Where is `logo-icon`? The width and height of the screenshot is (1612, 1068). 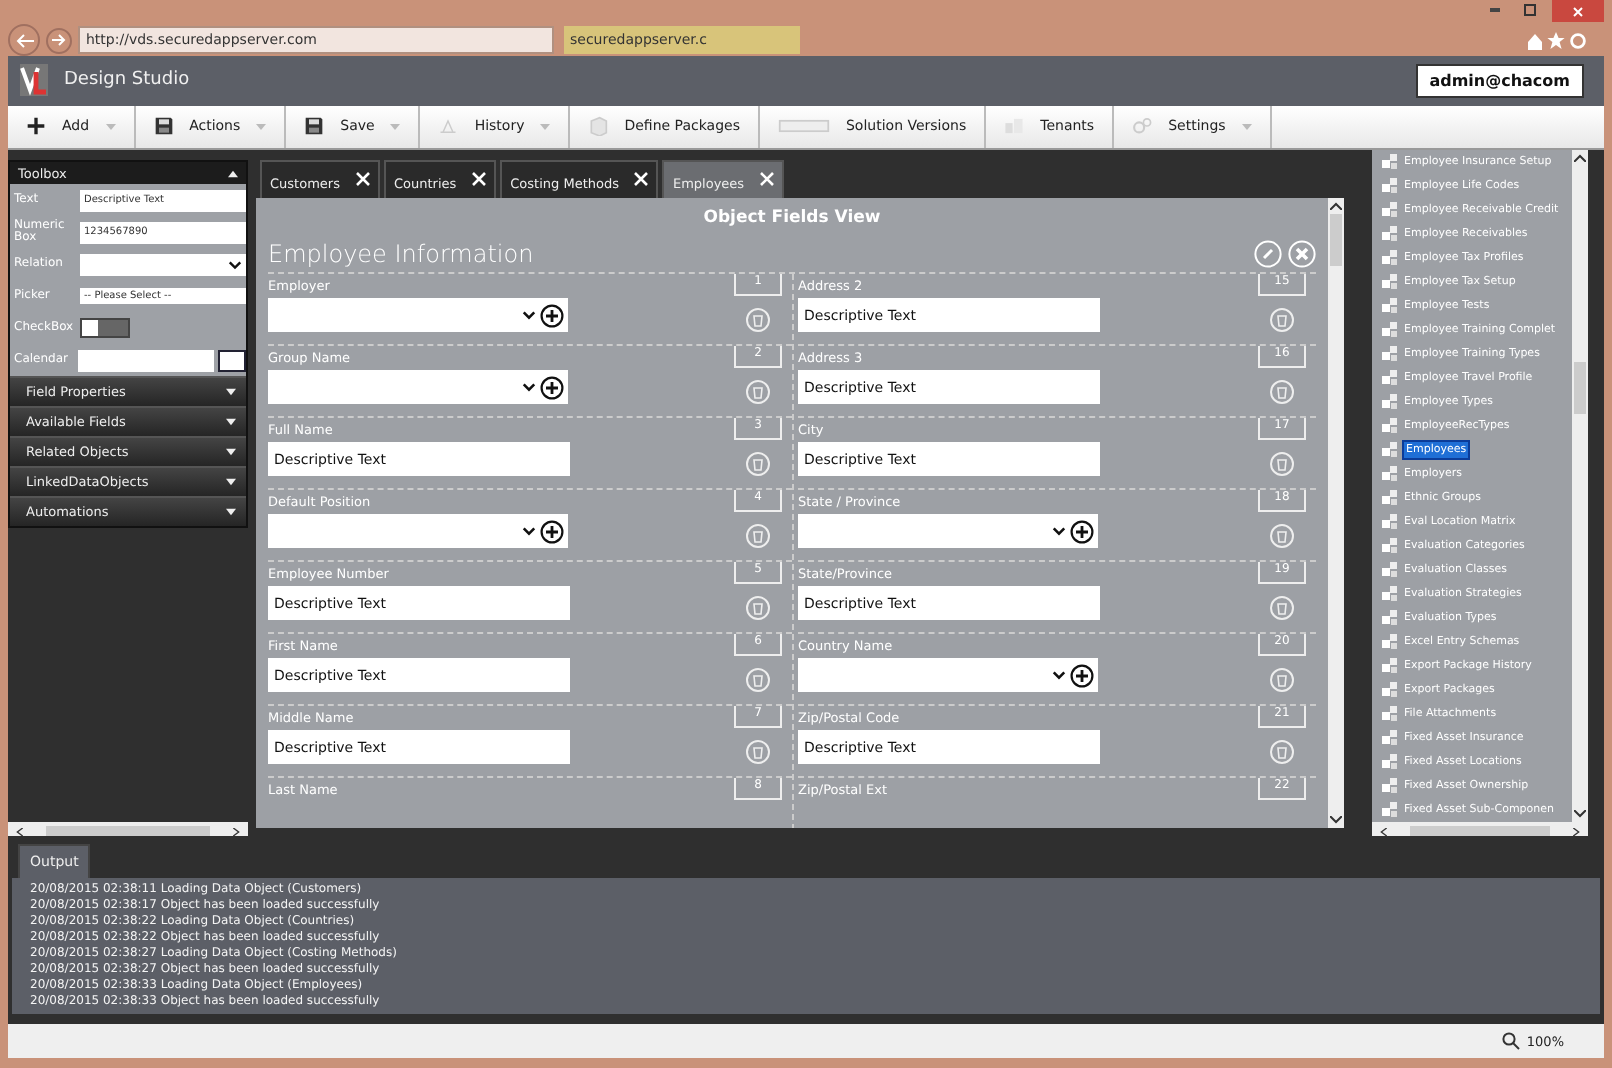 logo-icon is located at coordinates (34, 80).